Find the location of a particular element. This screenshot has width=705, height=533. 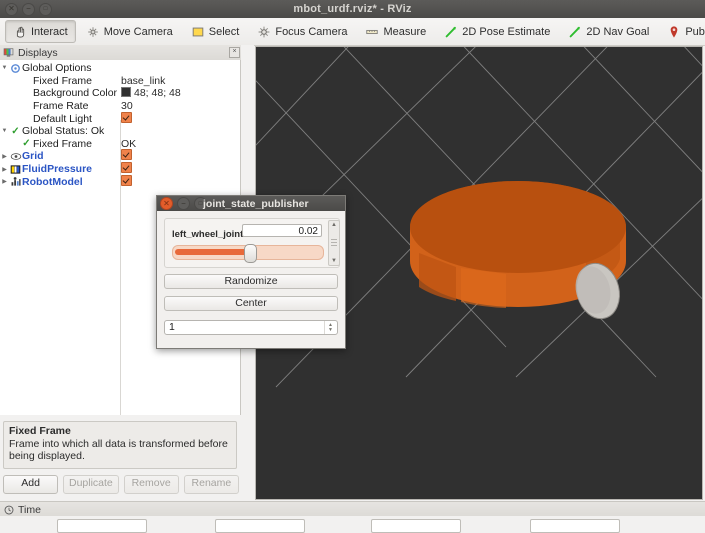

tool-focus-camera-label: Focus Camera is located at coordinates (311, 31).